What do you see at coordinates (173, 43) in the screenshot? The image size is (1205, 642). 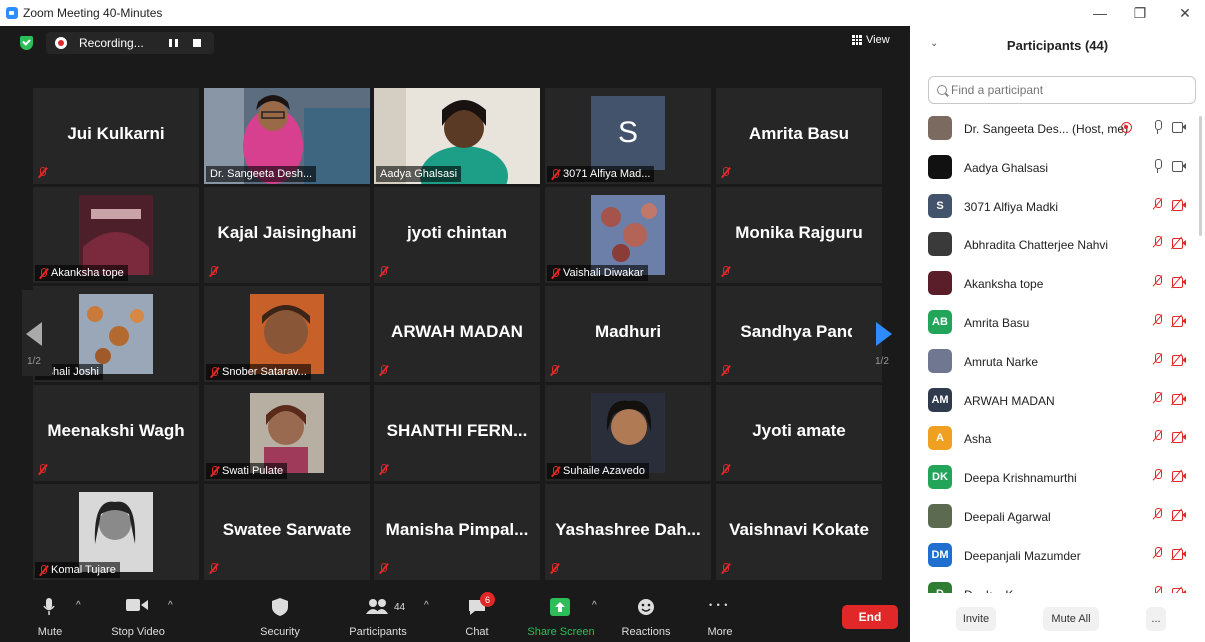 I see `pause-recording-icon` at bounding box center [173, 43].